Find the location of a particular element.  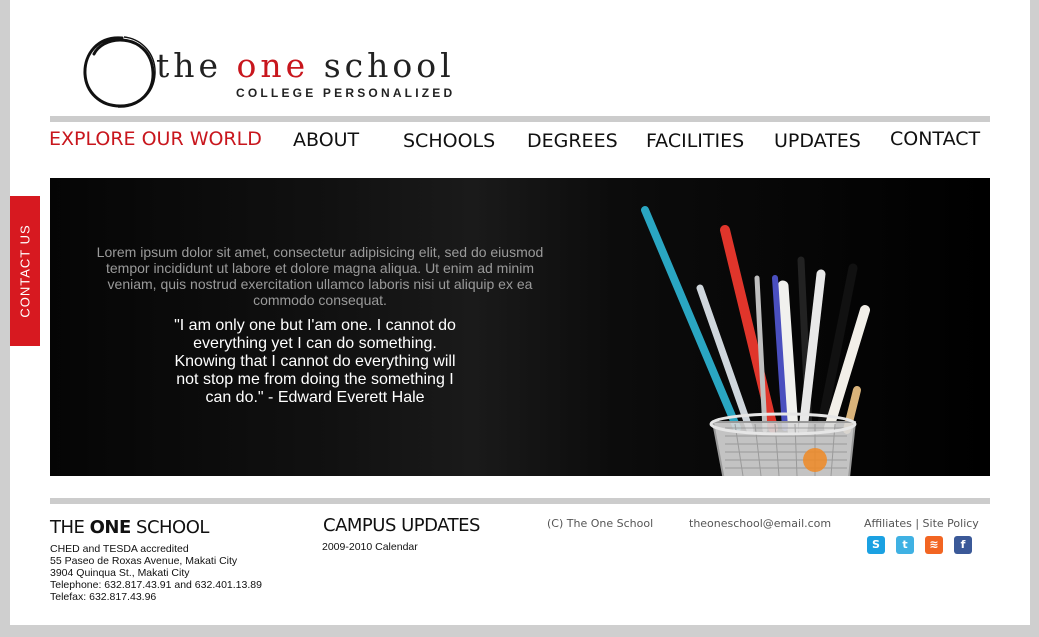

logo-title: the one school is located at coordinates (305, 66).